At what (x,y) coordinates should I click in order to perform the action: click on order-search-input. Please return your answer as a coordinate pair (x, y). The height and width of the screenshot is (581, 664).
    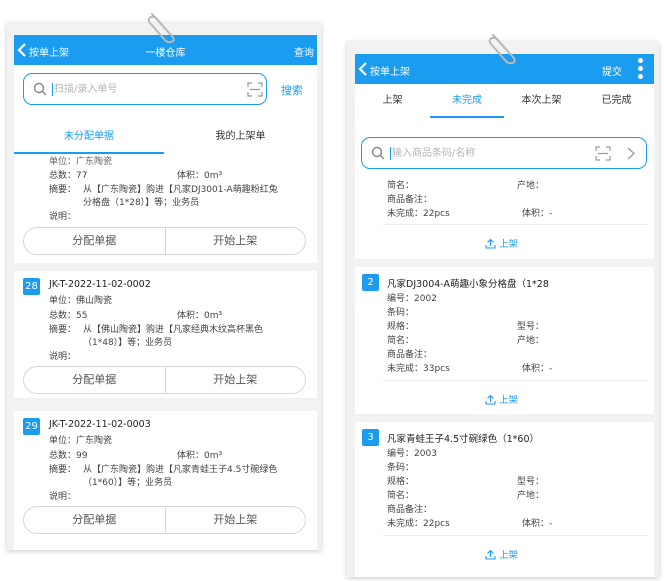
    Looking at the image, I should click on (144, 89).